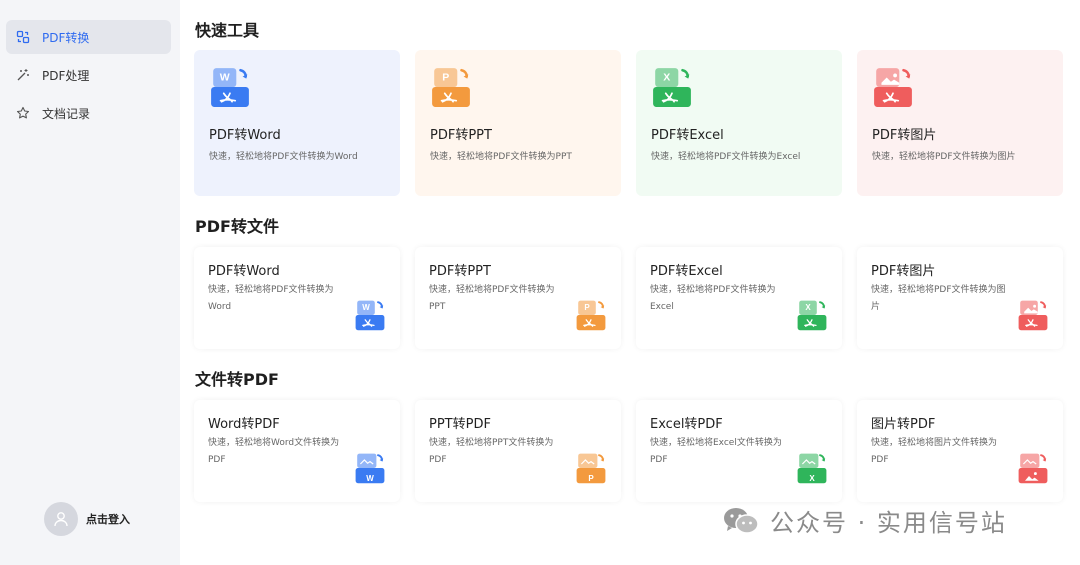 Image resolution: width=1080 pixels, height=565 pixels. What do you see at coordinates (66, 37) in the screenshot?
I see `sidebar-item-label: PDF转换` at bounding box center [66, 37].